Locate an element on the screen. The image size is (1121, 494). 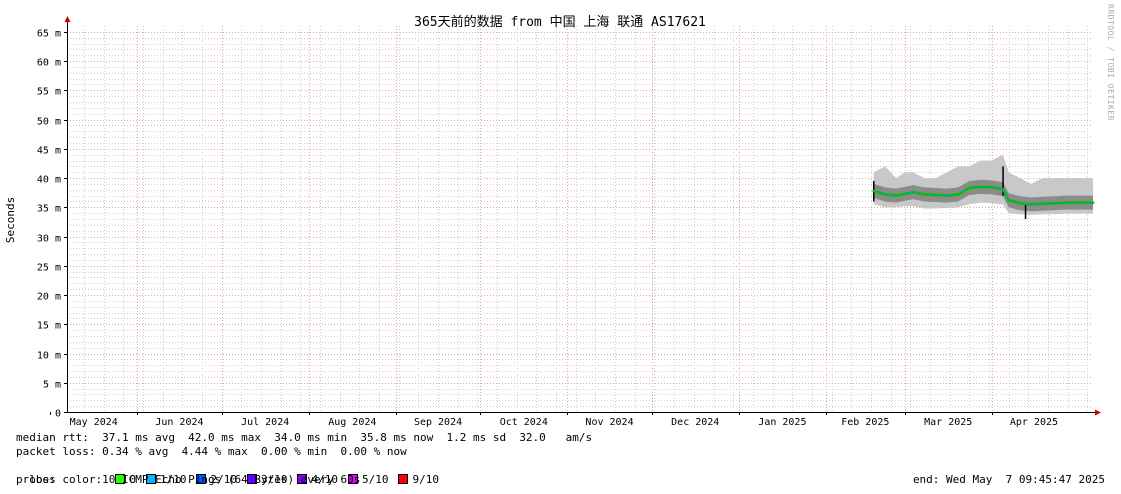
y-tick-label: 50 m is located at coordinates (49, 122).